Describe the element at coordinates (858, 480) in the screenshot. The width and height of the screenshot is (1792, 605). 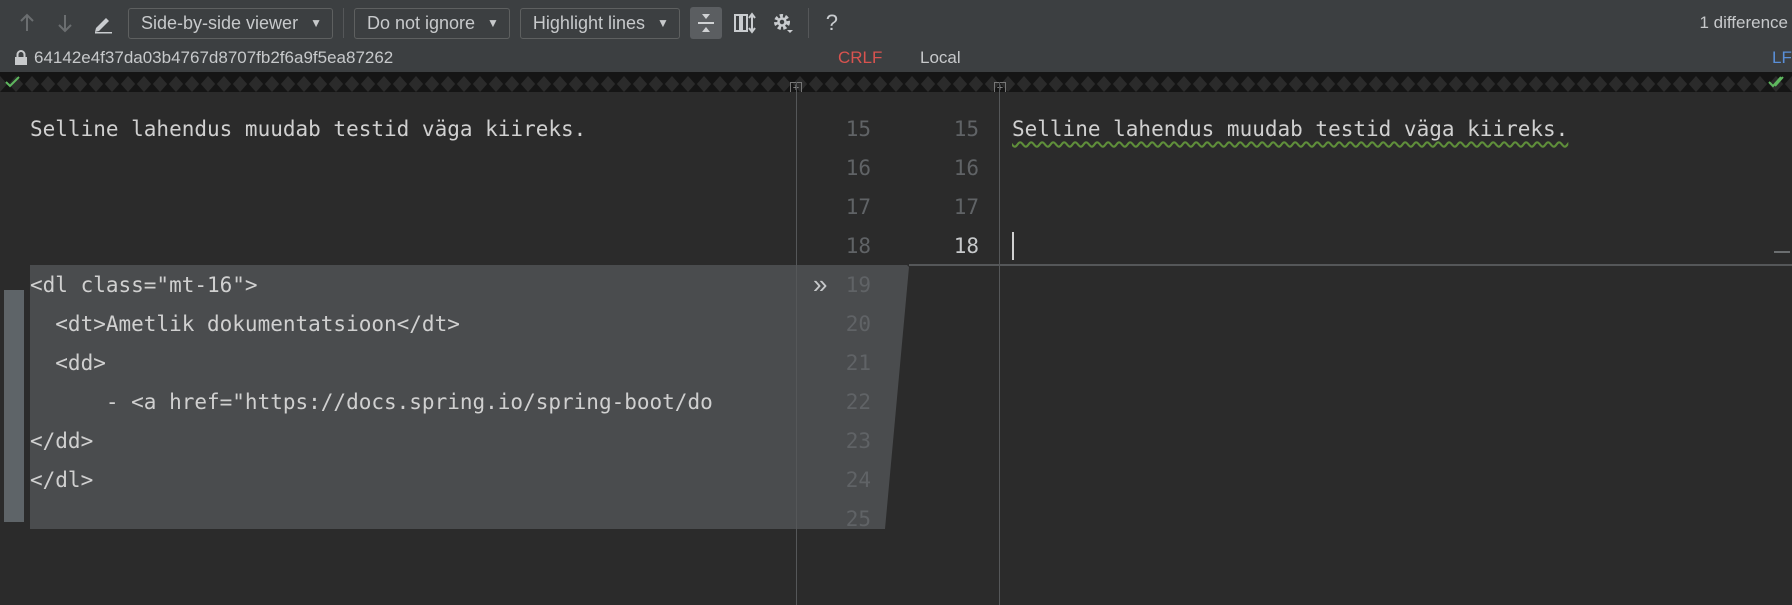
I see `left-line-number: 24` at that location.